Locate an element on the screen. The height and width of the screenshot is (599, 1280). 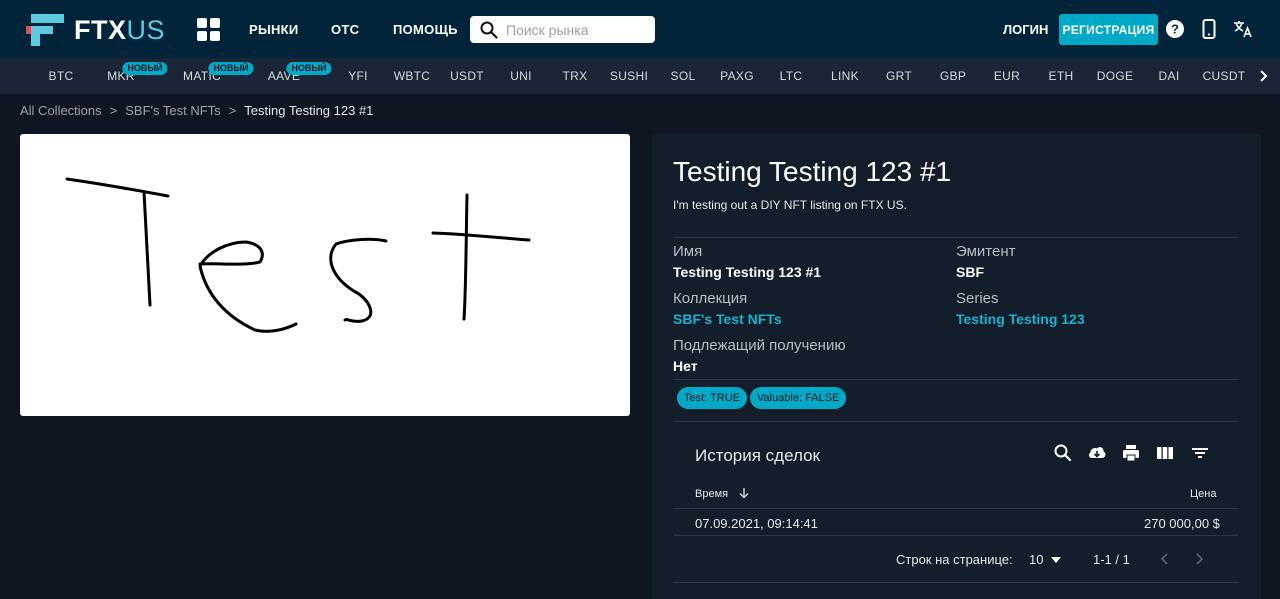
ticker-item-trx: TRX is located at coordinates (575, 76).